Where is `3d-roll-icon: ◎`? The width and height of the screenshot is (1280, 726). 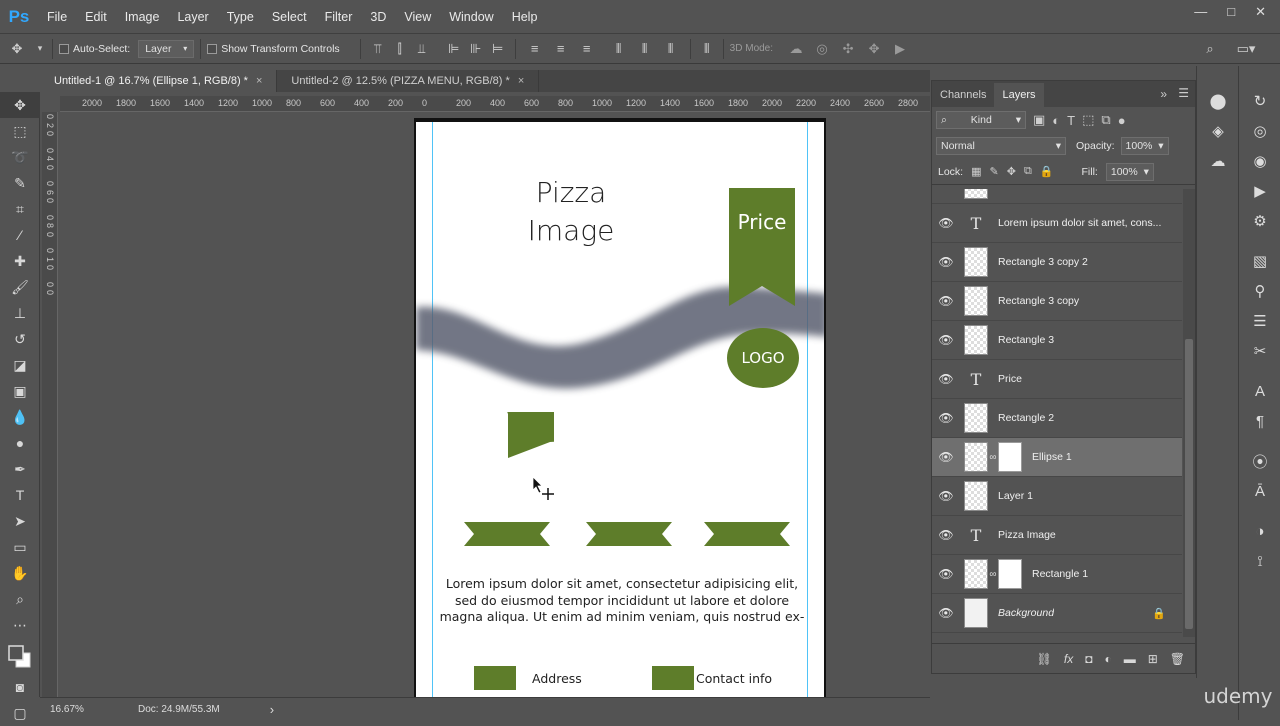
3d-roll-icon: ◎ is located at coordinates (822, 49).